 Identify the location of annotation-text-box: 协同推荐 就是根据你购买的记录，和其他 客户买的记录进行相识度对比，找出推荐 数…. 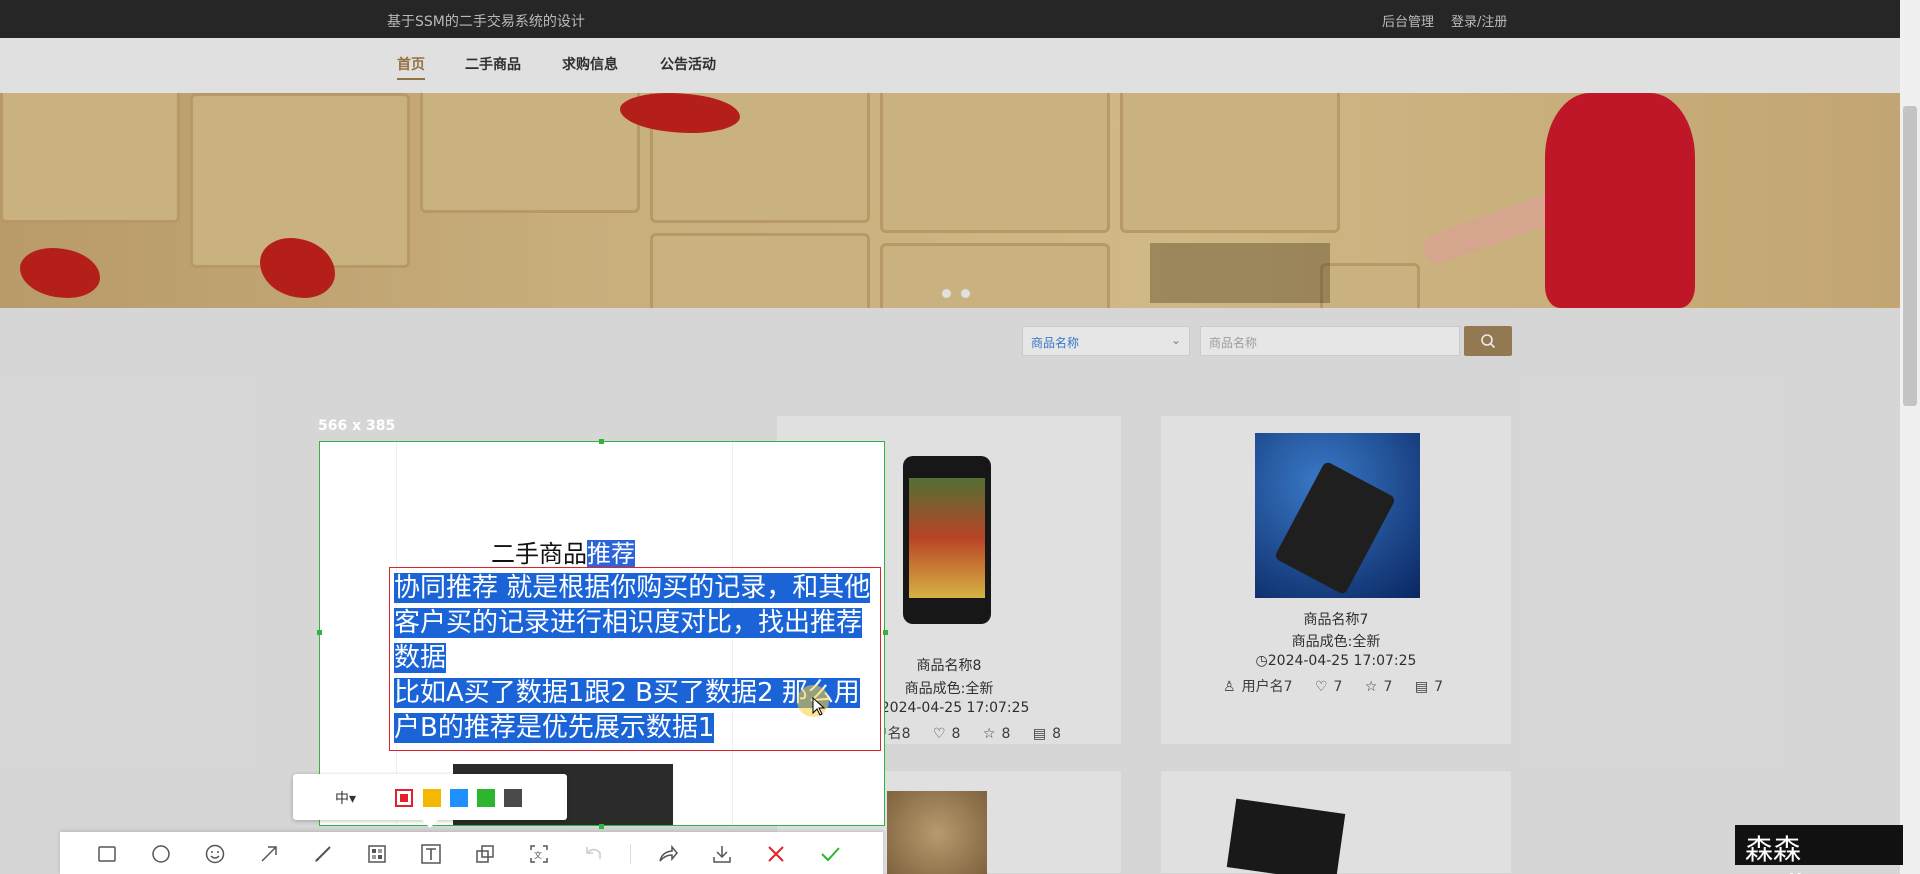
(635, 659).